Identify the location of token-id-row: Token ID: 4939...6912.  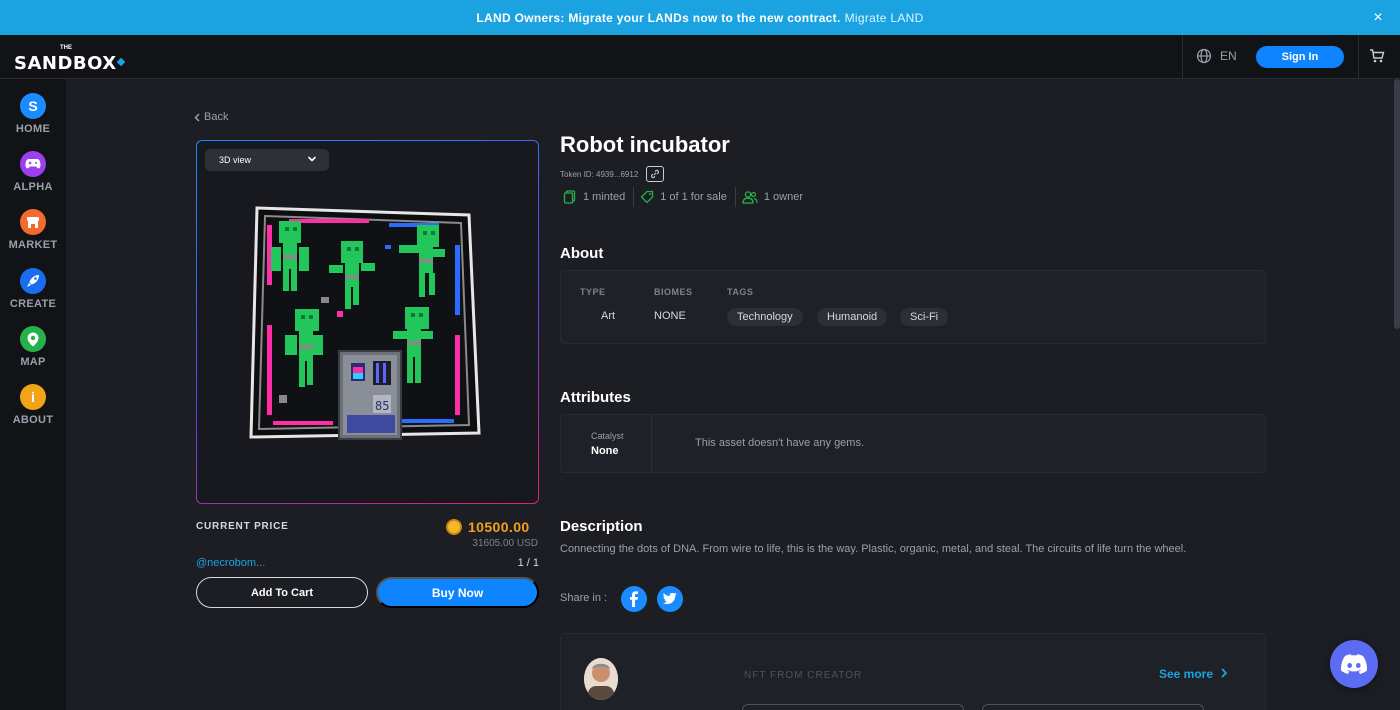
(612, 174).